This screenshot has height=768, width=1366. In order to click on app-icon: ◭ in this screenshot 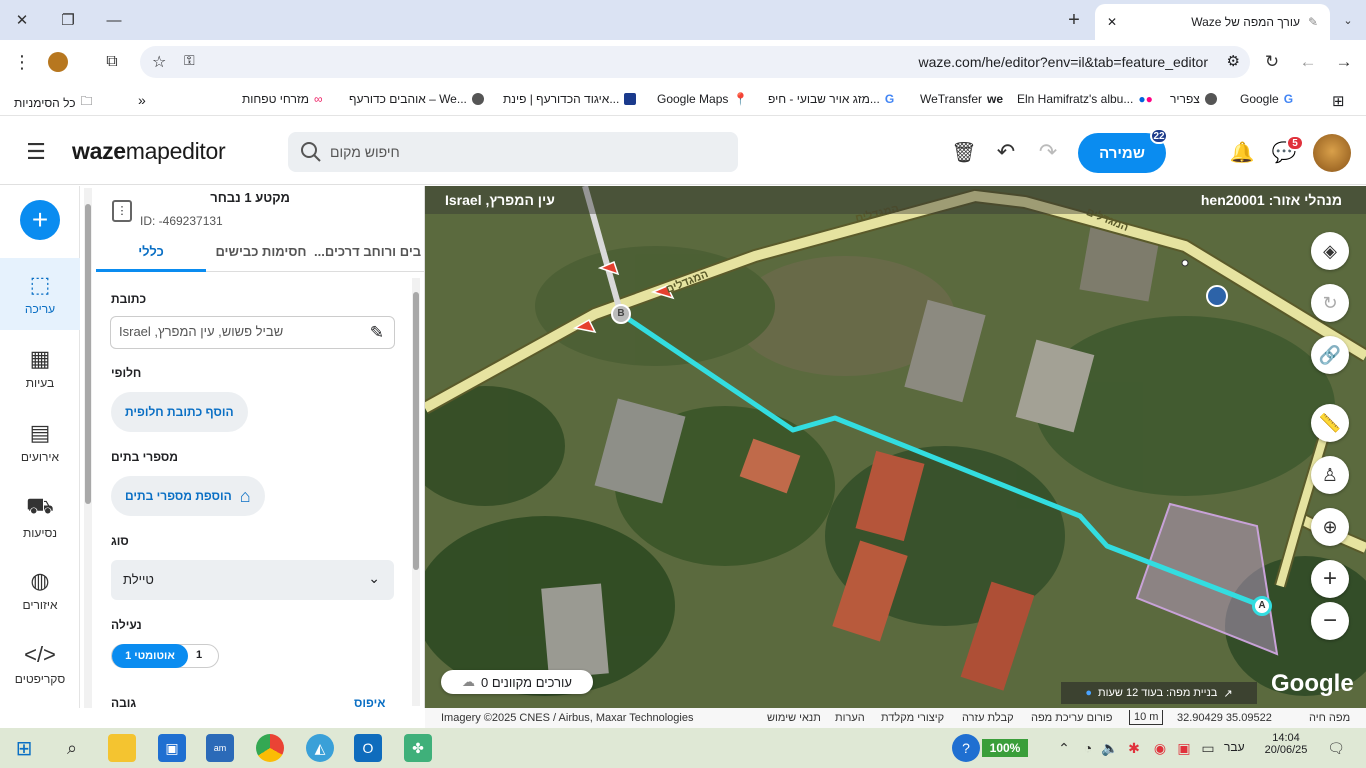, I will do `click(320, 748)`.